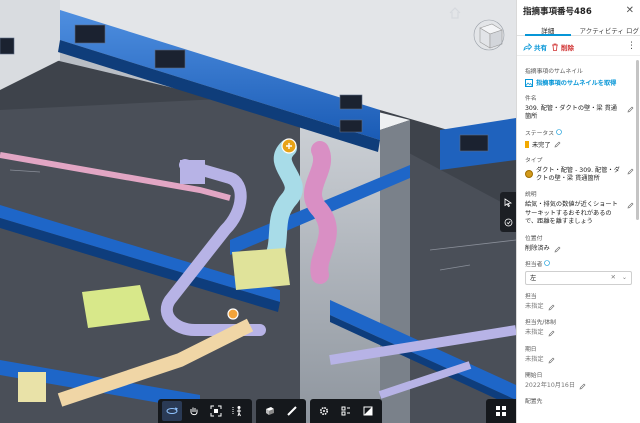 The width and height of the screenshot is (640, 423). I want to click on orbit-icon, so click(172, 411).